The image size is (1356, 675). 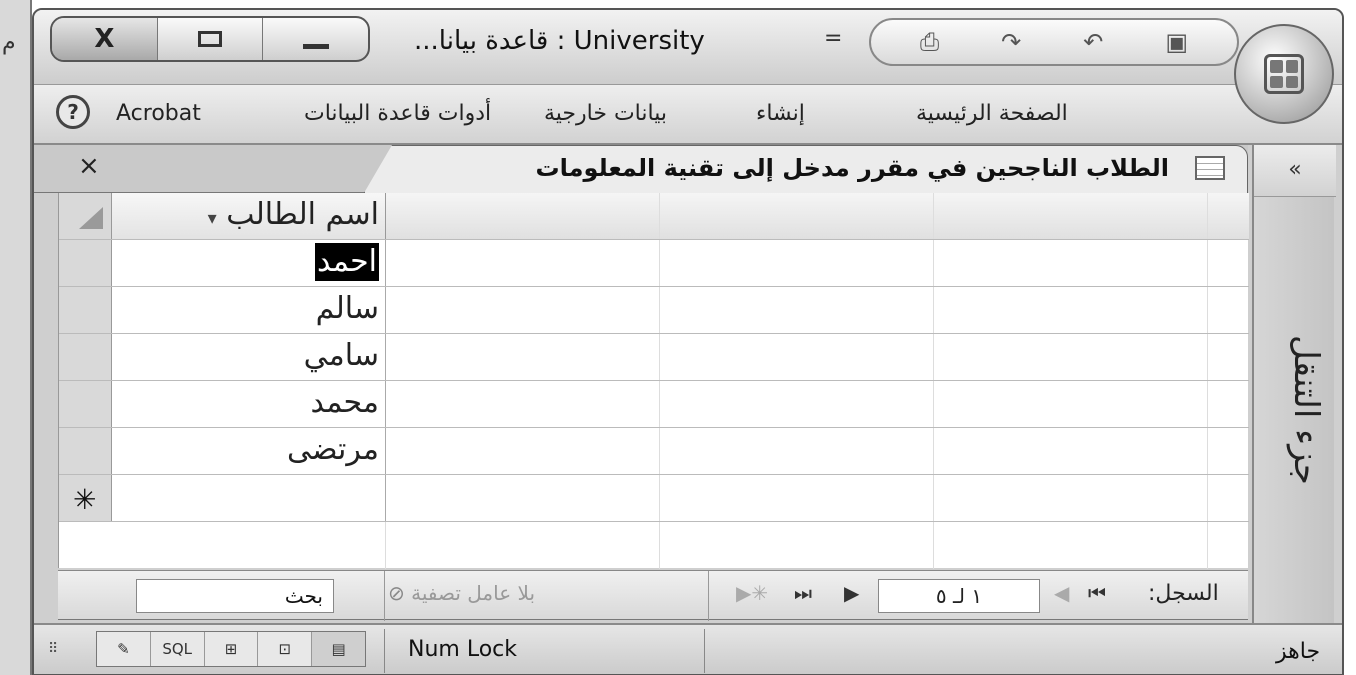 I want to click on cell-student-name: محمد, so click(x=249, y=404).